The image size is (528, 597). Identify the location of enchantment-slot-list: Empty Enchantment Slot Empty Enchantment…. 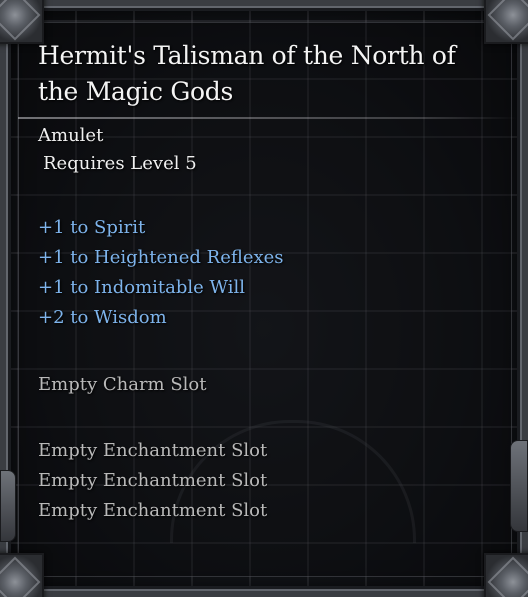
(268, 481).